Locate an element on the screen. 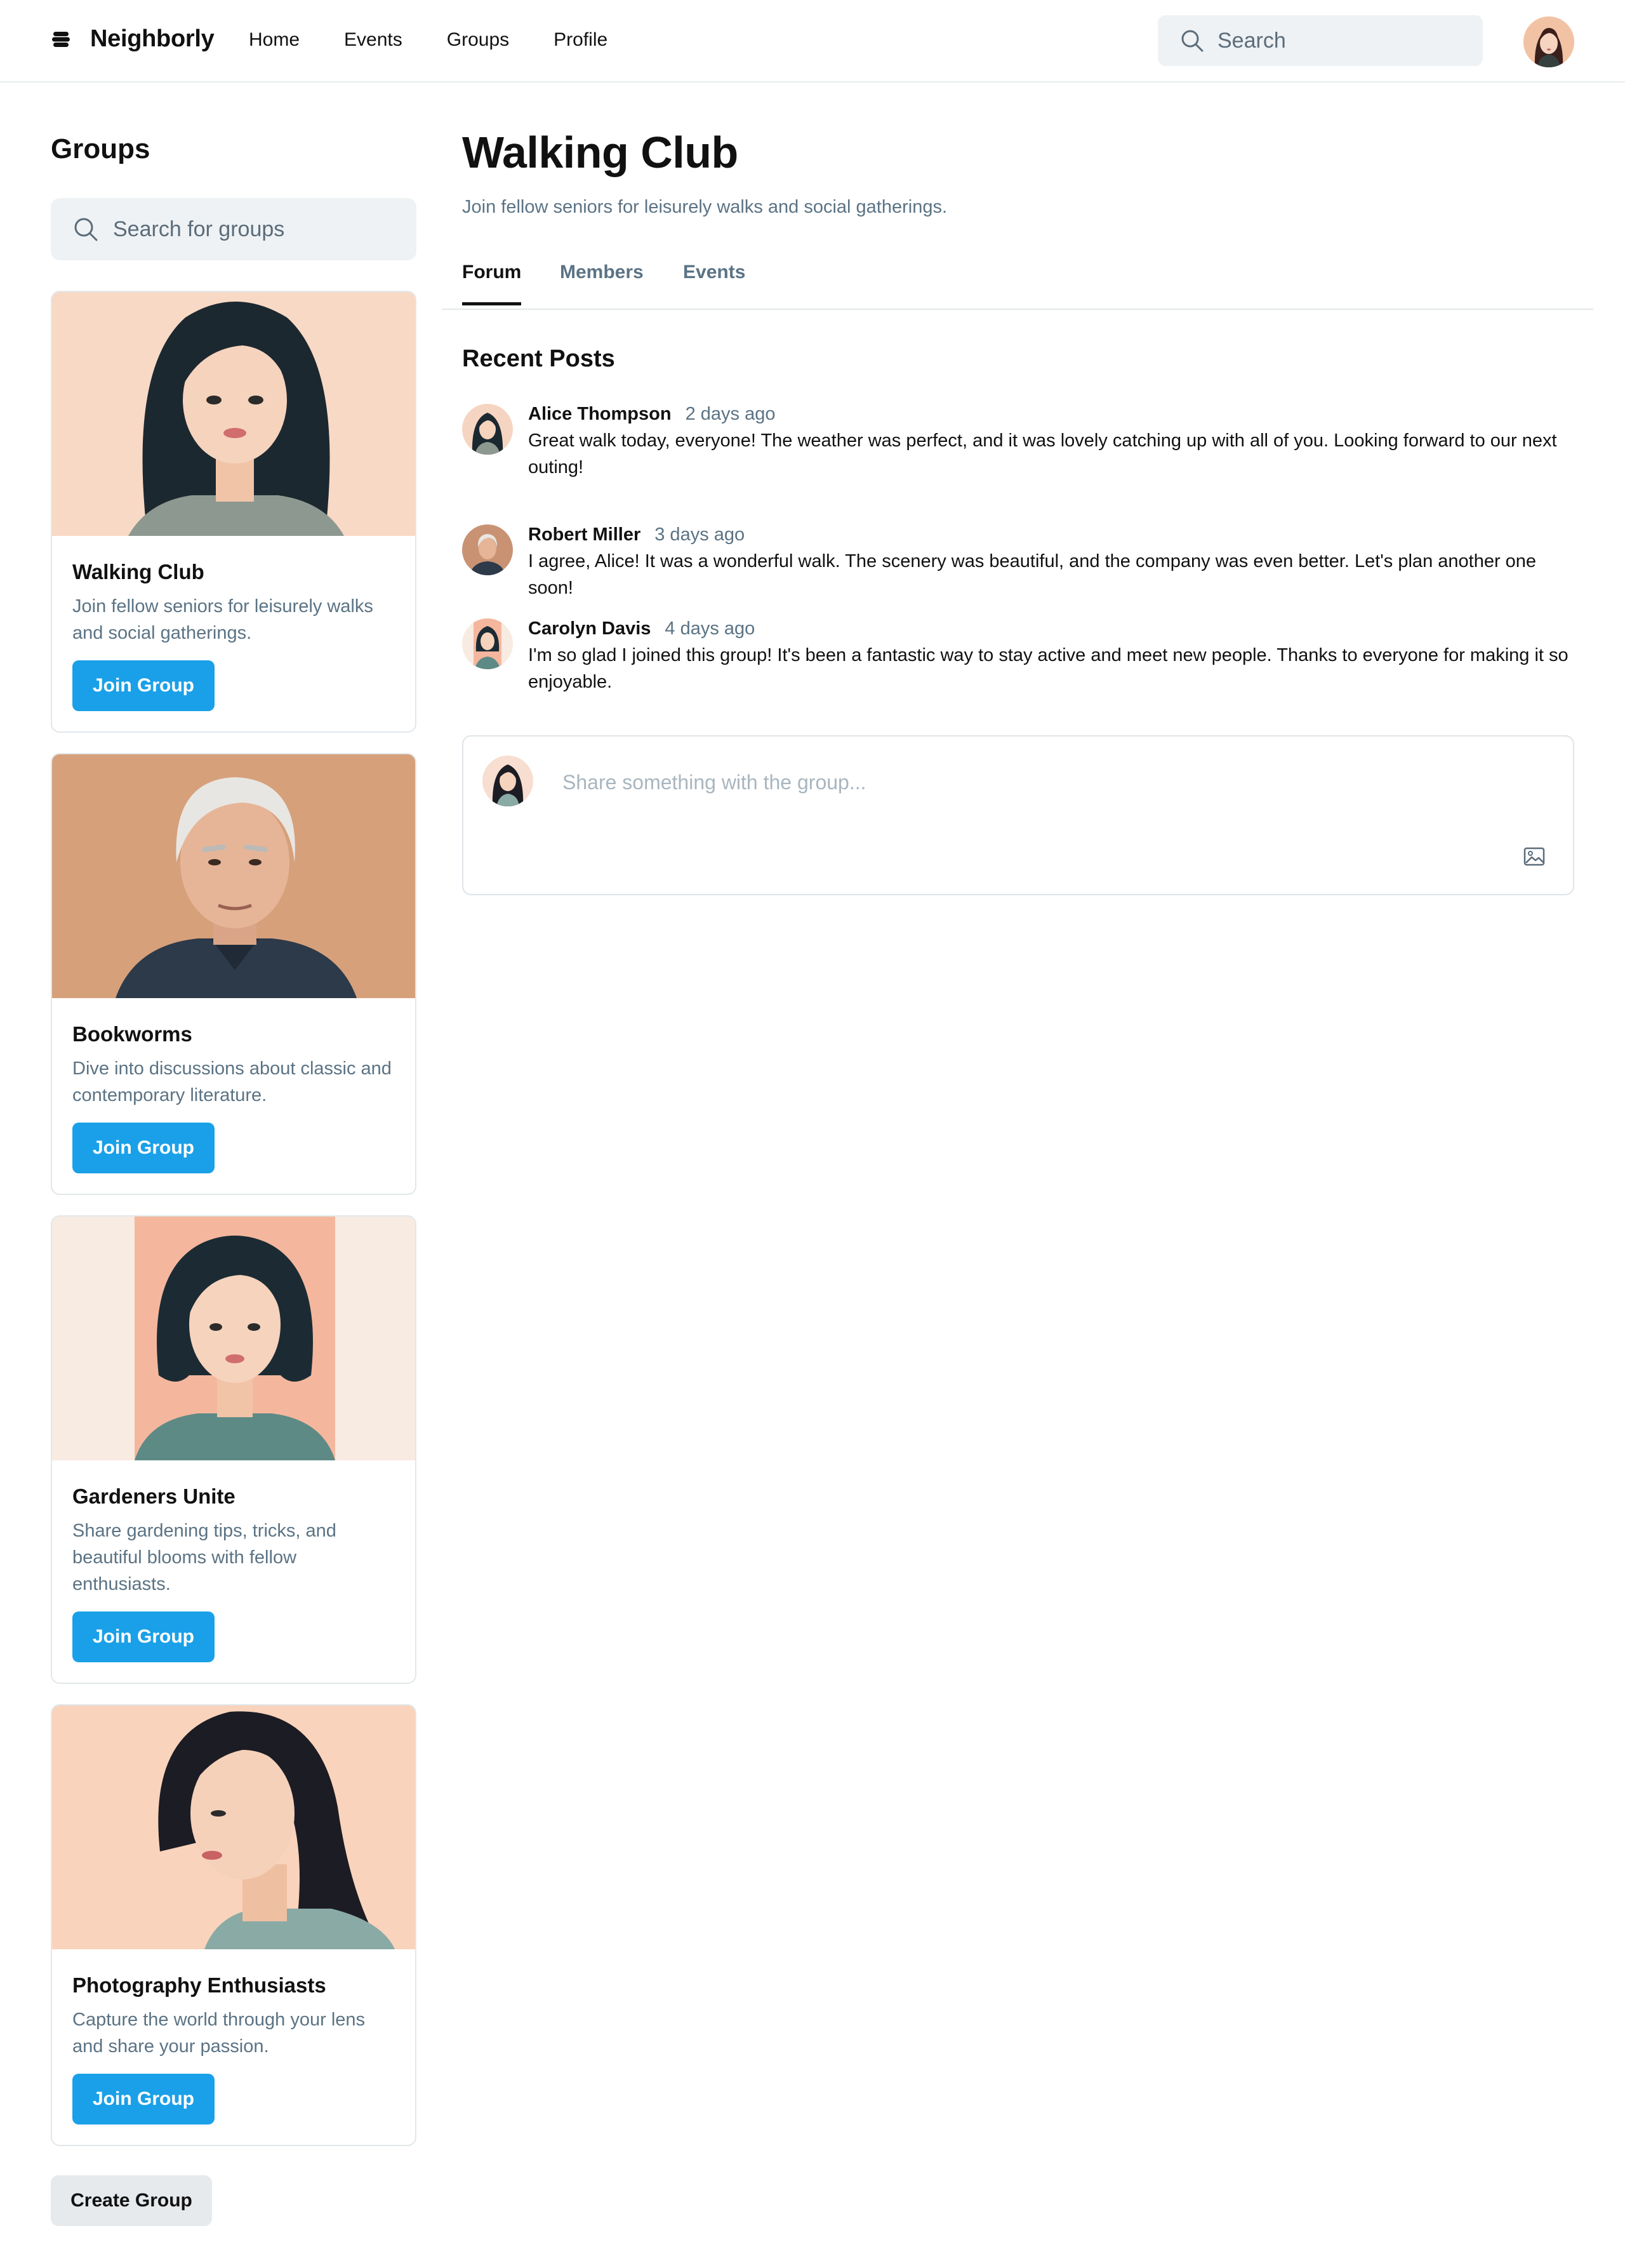 This screenshot has height=2268, width=1625. global-search is located at coordinates (1320, 41).